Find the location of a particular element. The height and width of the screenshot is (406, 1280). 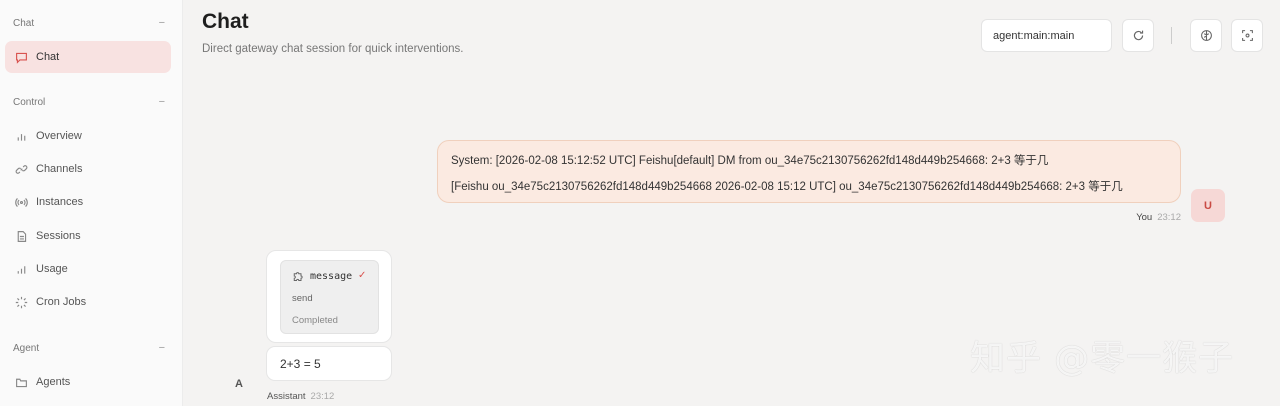

sidebar-item-label: Instances is located at coordinates (60, 202).